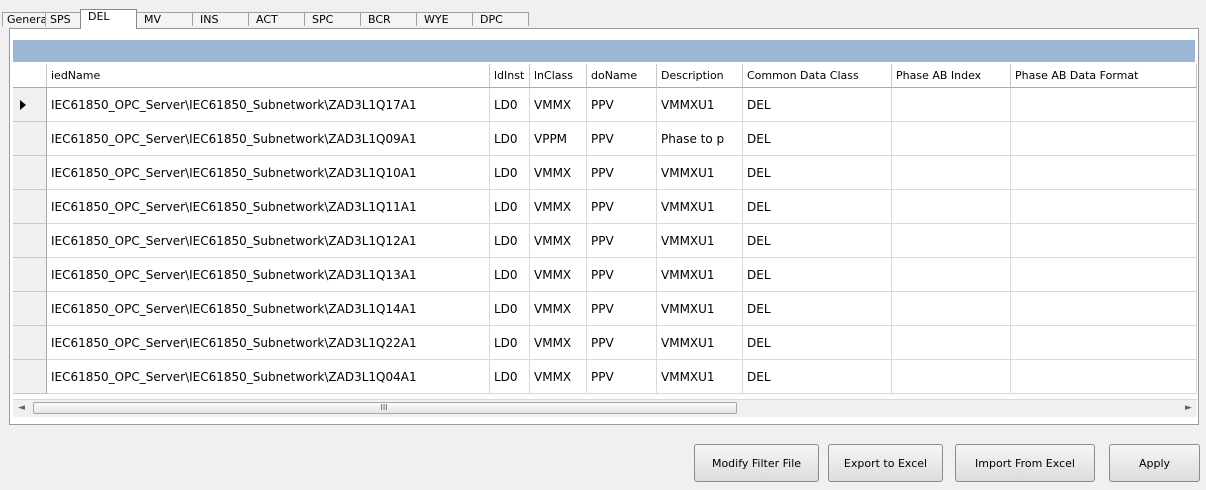 The height and width of the screenshot is (490, 1206). What do you see at coordinates (558, 139) in the screenshot?
I see `cell-lnclass: VPPM` at bounding box center [558, 139].